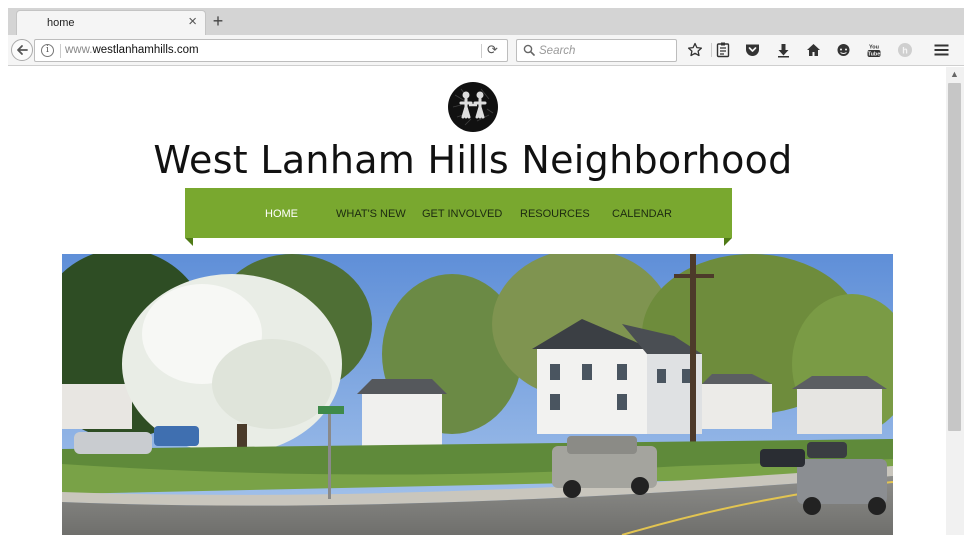  What do you see at coordinates (492, 50) in the screenshot?
I see `reload-icon: ⟳` at bounding box center [492, 50].